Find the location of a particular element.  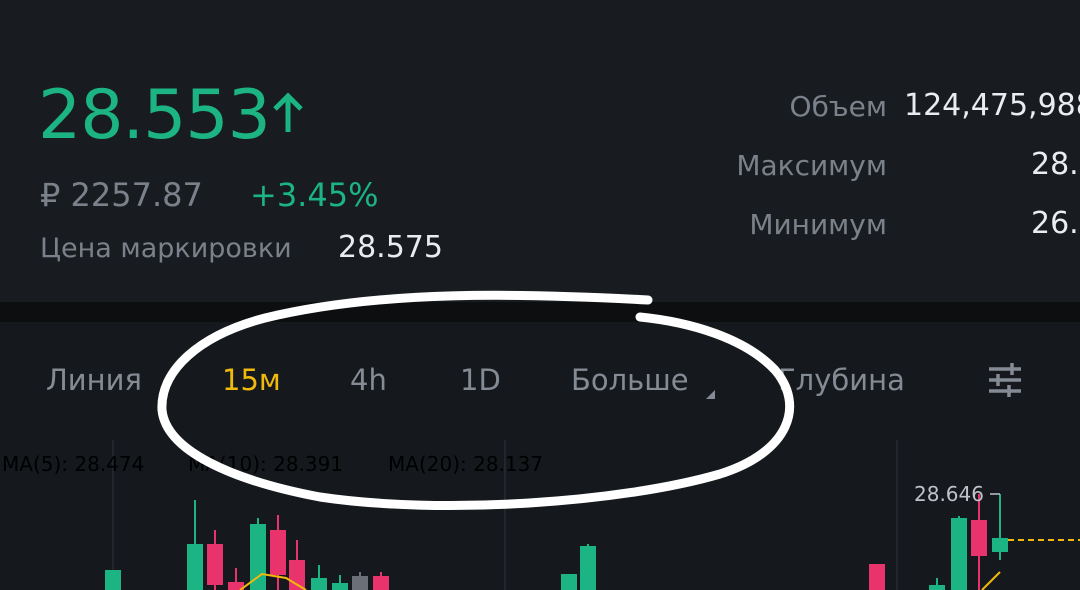

tab-line: Линия is located at coordinates (94, 380).